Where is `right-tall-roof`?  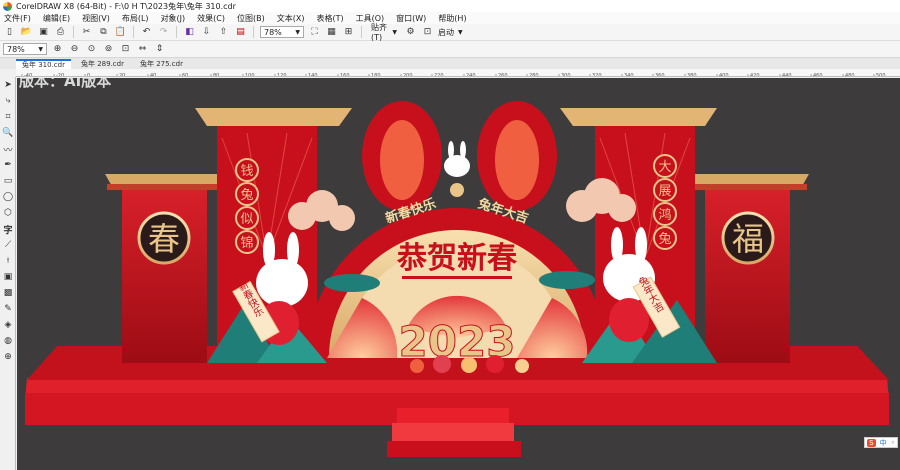 right-tall-roof is located at coordinates (638, 117).